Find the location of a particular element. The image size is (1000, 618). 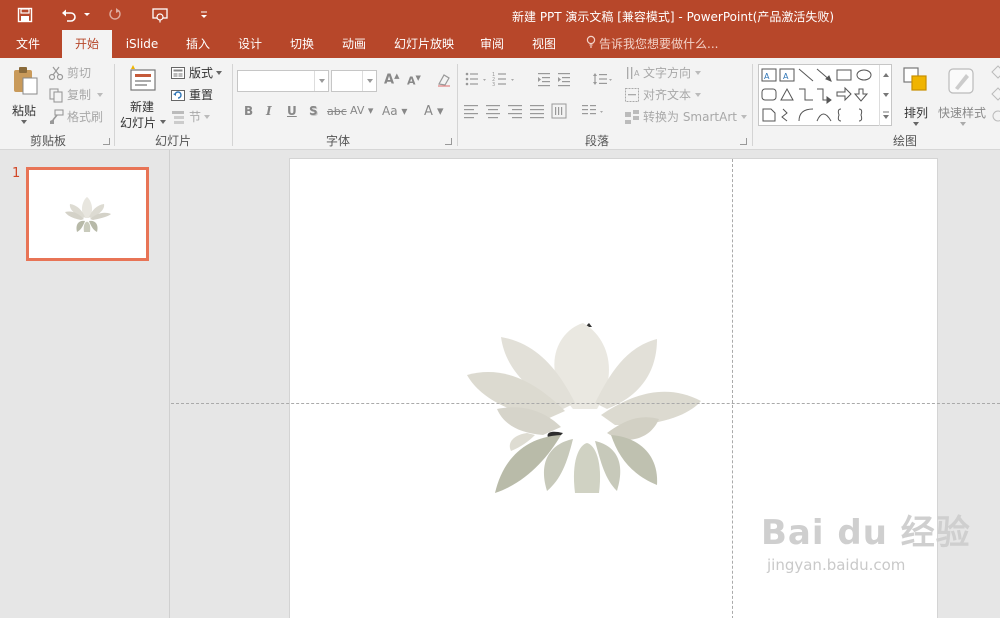

clear-formatting-icon is located at coordinates (444, 81).